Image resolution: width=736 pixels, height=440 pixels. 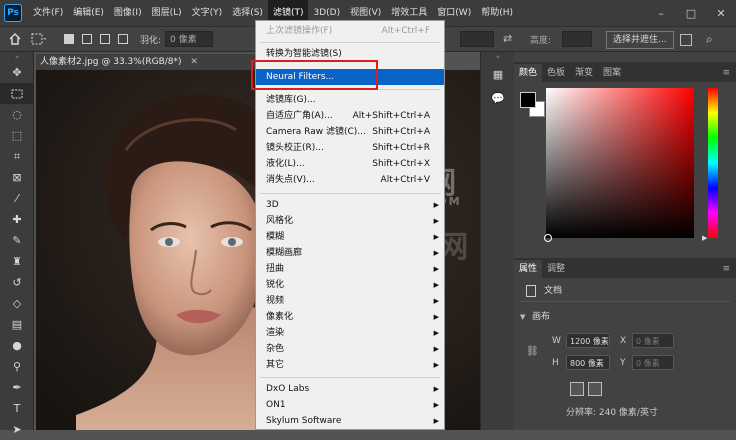 I want to click on comments-panel-icon: 💬, so click(x=498, y=98).